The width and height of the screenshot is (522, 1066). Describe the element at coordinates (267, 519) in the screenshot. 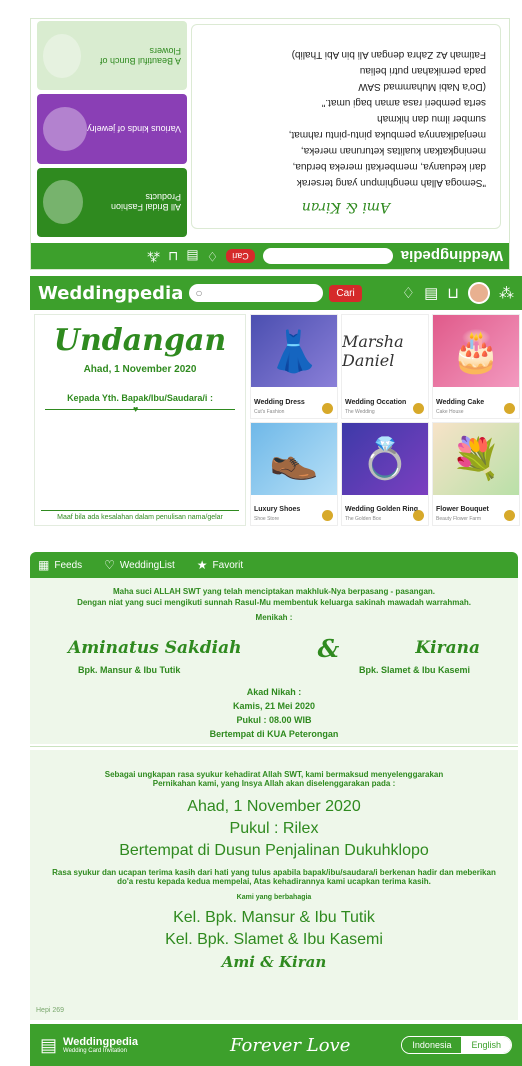

I see `product-store: Shoe Store` at that location.